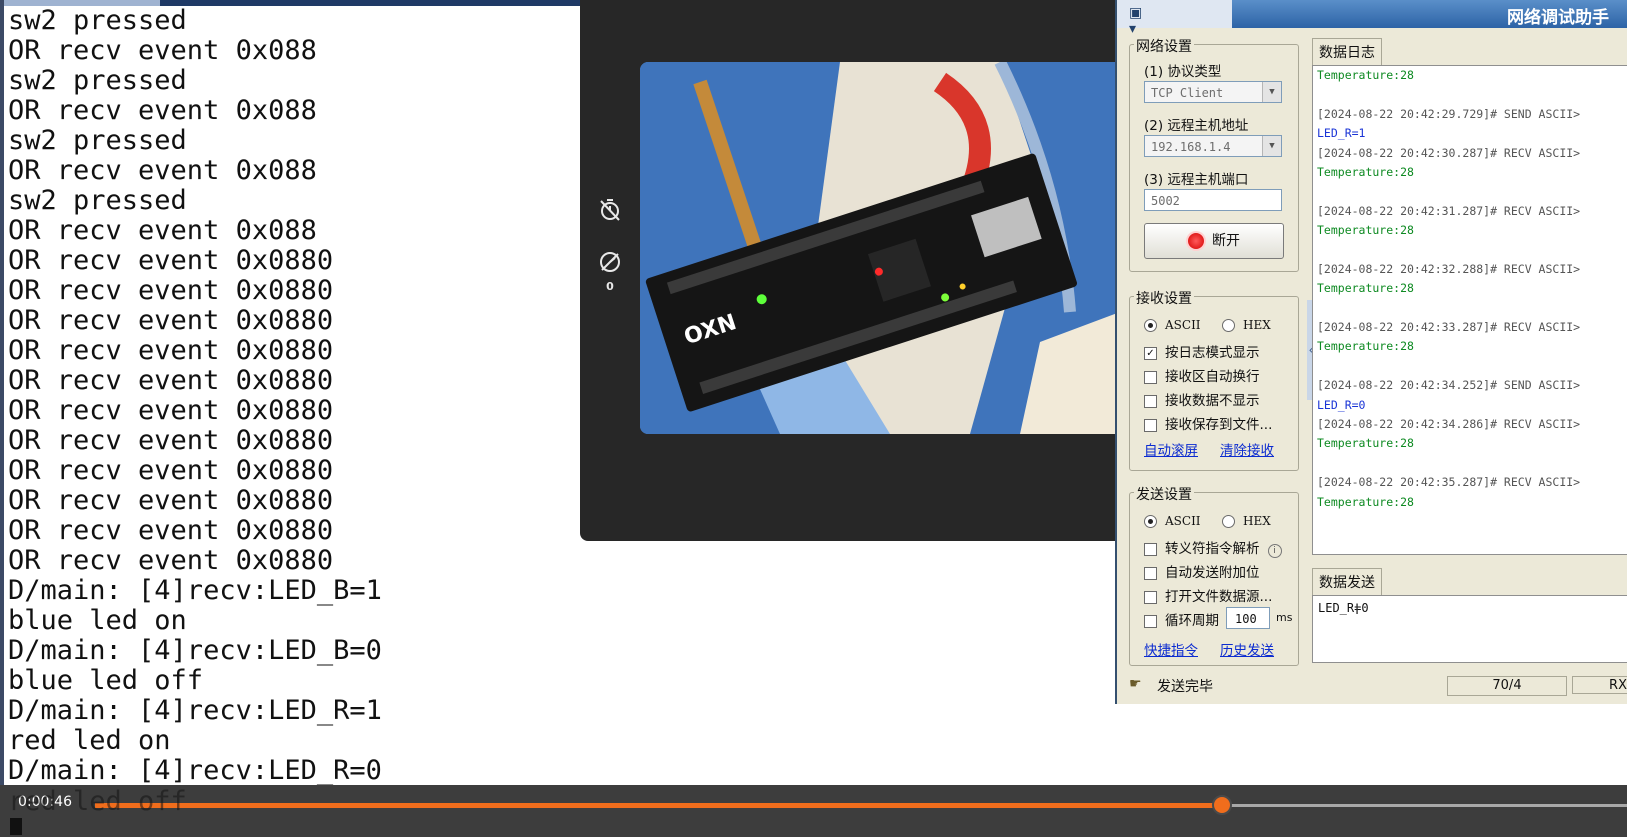  What do you see at coordinates (1196, 241) in the screenshot?
I see `red-status-light-icon` at bounding box center [1196, 241].